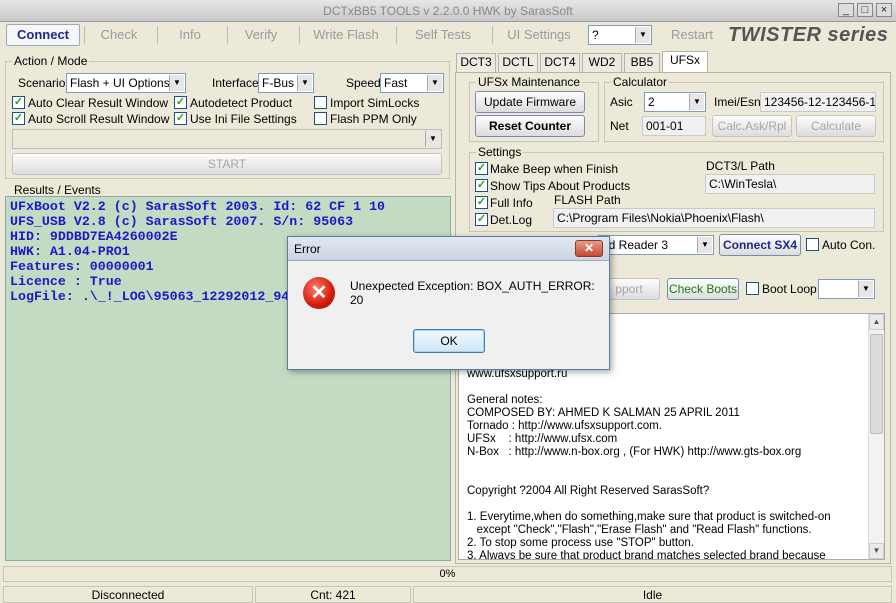 The height and width of the screenshot is (603, 896). What do you see at coordinates (261, 35) in the screenshot?
I see `verify-button: Verify` at bounding box center [261, 35].